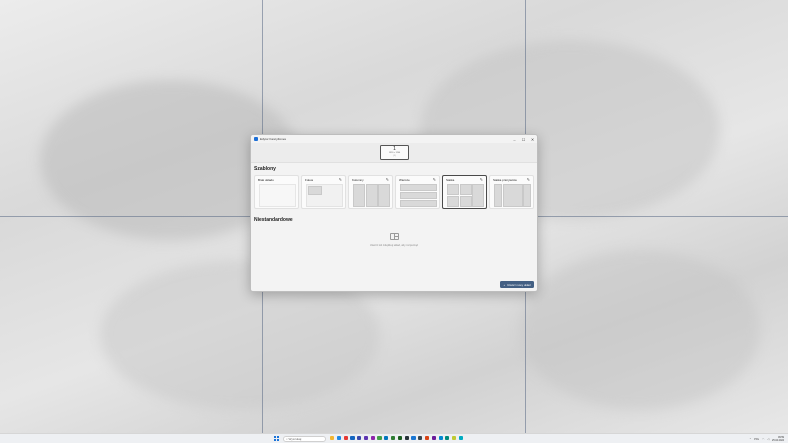 This screenshot has width=788, height=443. I want to click on date: 25.04.2024, so click(778, 440).